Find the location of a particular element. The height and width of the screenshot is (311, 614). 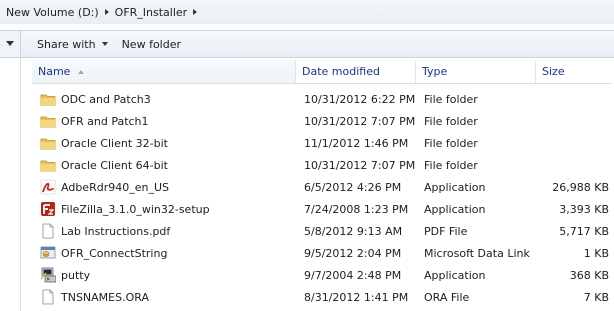

file-name-cell: Lab Instructions.pdf is located at coordinates (165, 231).